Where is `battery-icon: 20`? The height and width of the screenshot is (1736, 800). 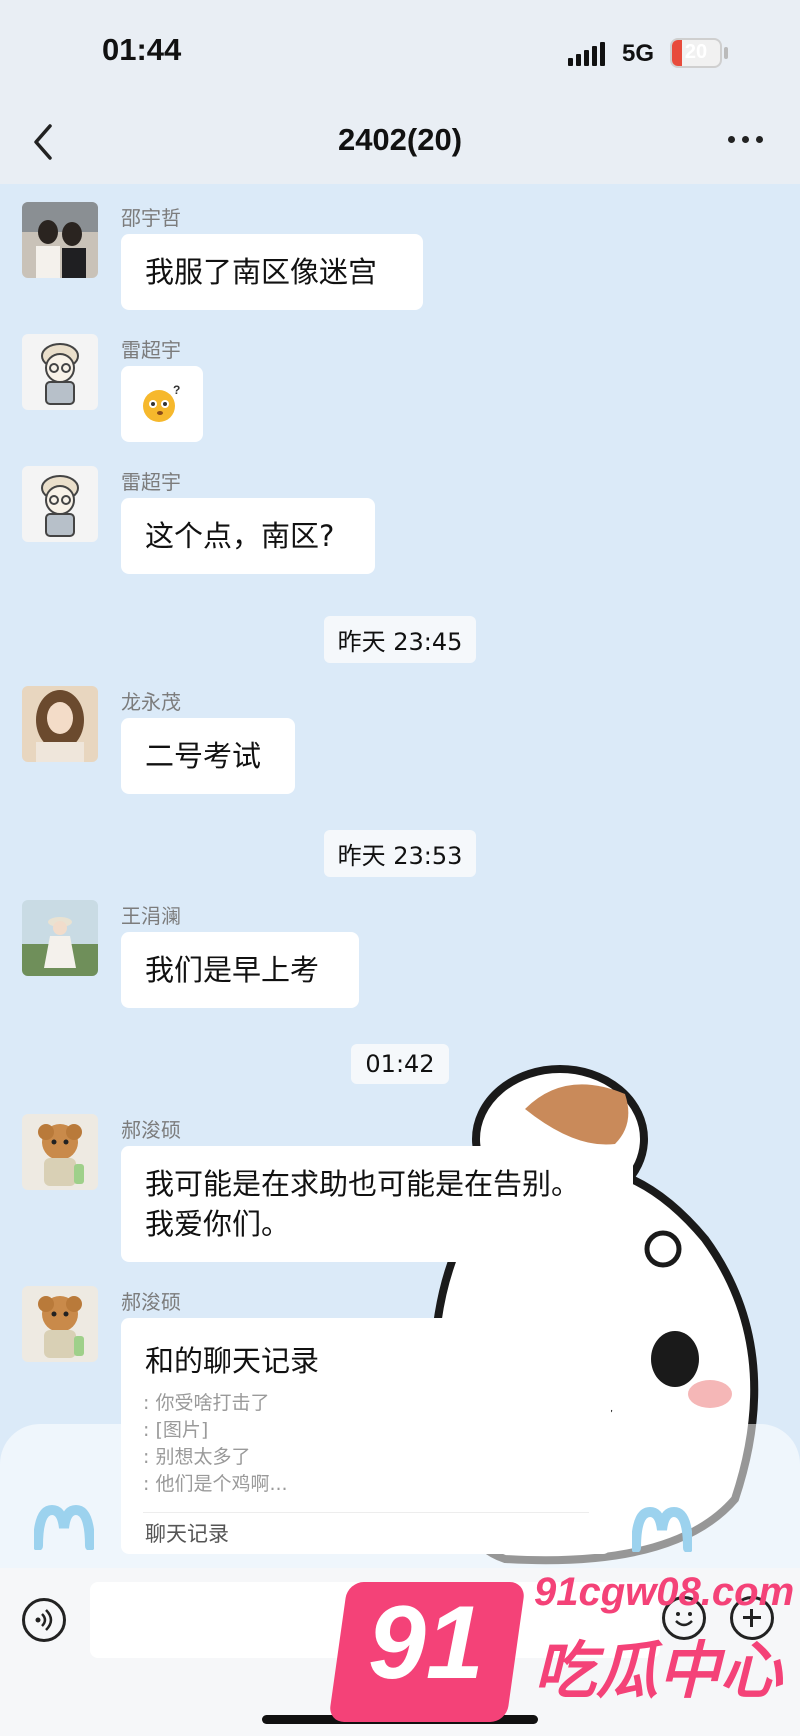 battery-icon: 20 is located at coordinates (696, 53).